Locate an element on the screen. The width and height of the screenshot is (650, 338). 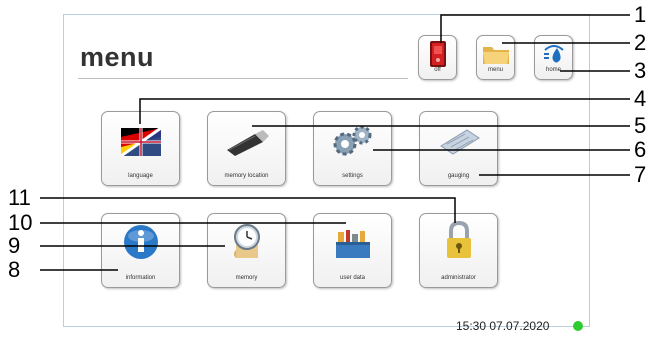
callout-number-8: 8 is located at coordinates (14, 269).